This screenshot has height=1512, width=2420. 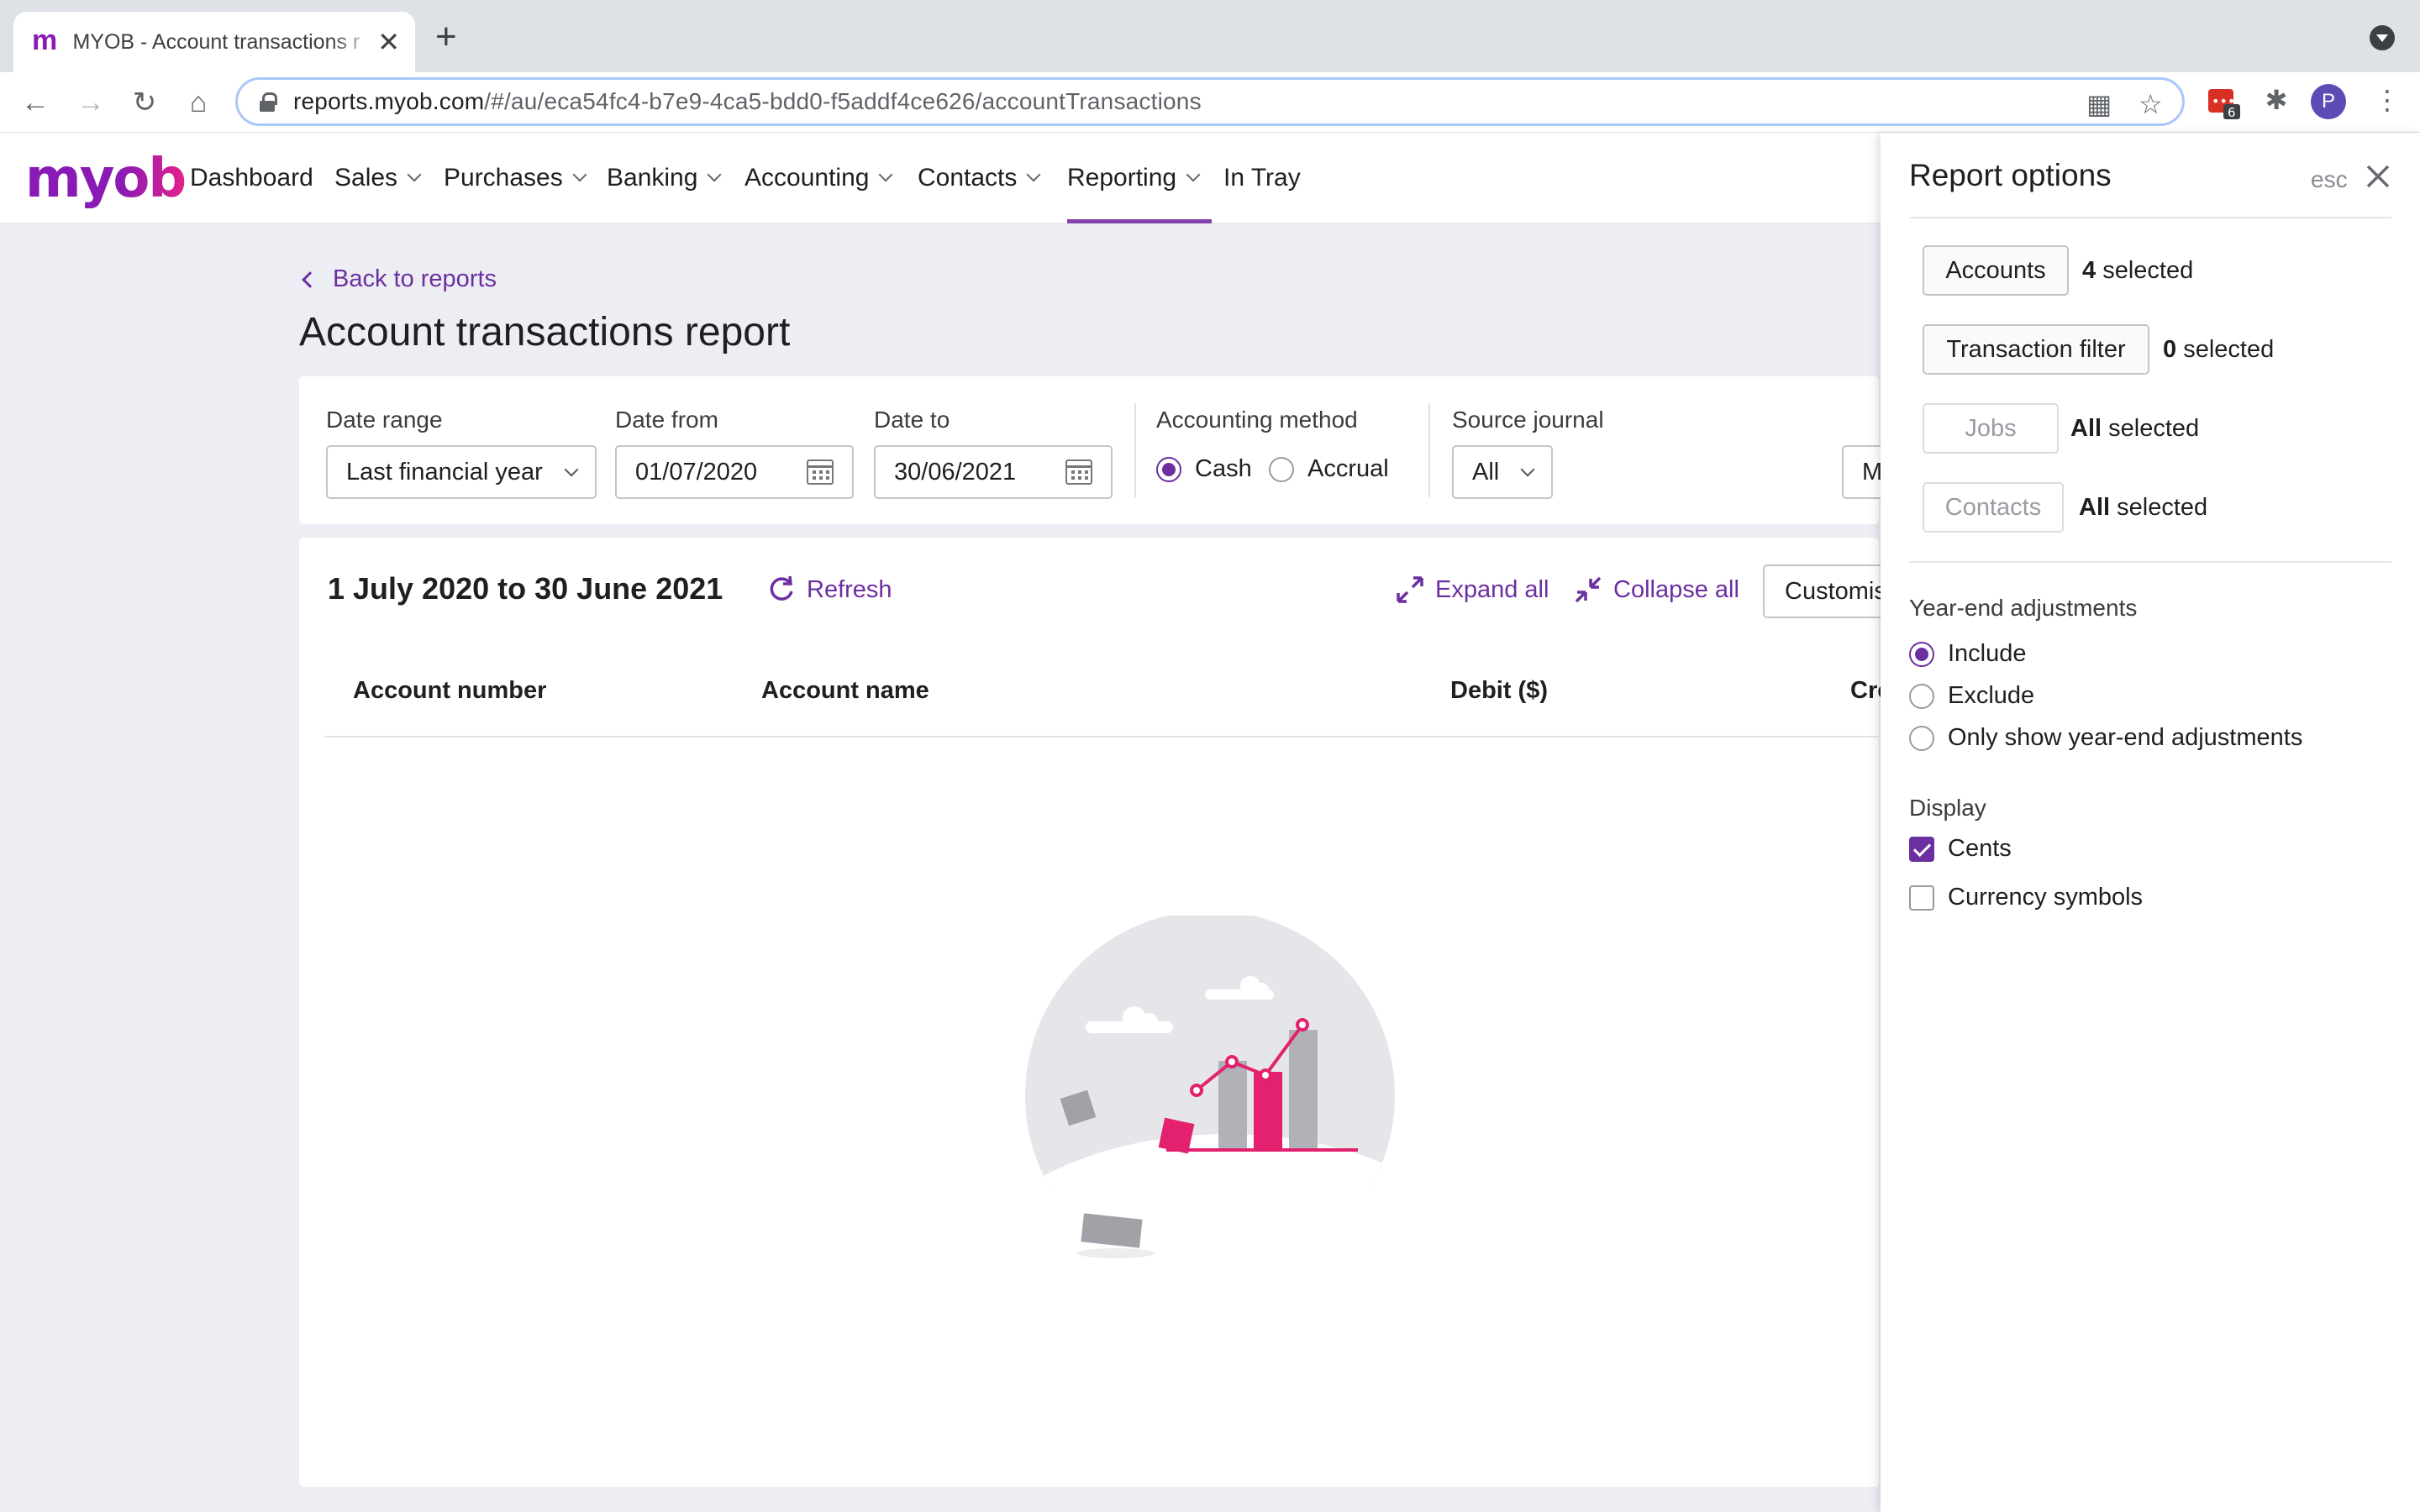 I want to click on forward-arrow-icon: →, so click(x=91, y=102).